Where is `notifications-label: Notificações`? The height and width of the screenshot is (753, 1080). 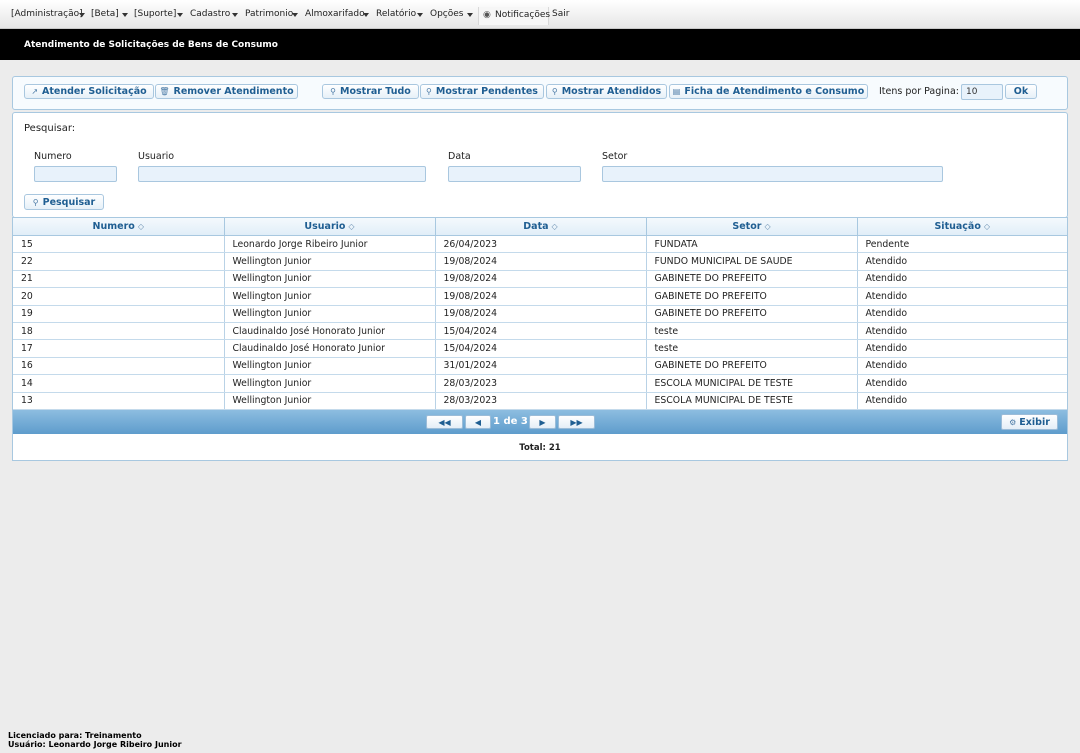
notifications-label: Notificações is located at coordinates (523, 15).